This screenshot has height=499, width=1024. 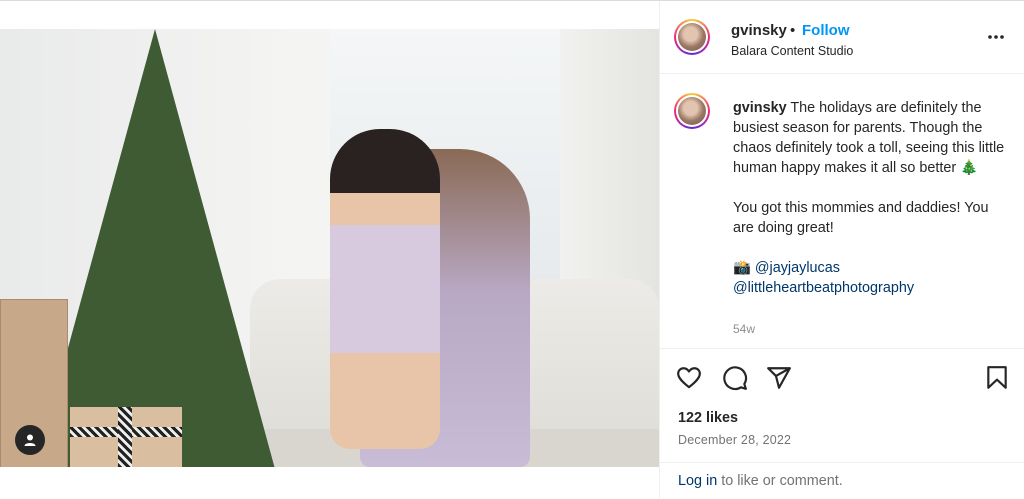 What do you see at coordinates (385, 289) in the screenshot?
I see `child-figure` at bounding box center [385, 289].